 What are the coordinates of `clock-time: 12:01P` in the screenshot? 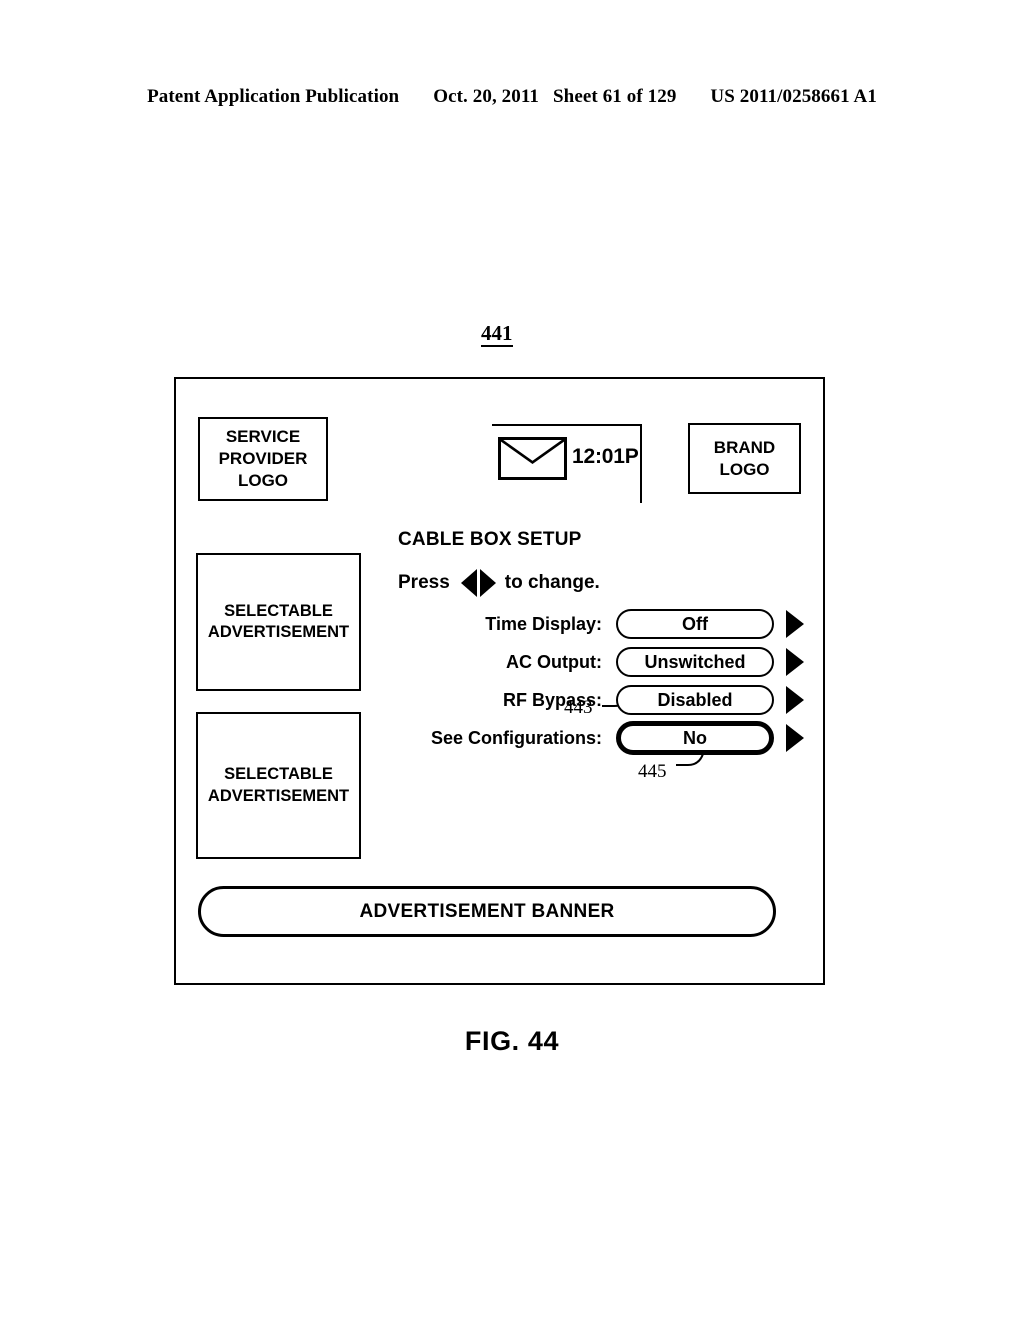 It's located at (605, 456).